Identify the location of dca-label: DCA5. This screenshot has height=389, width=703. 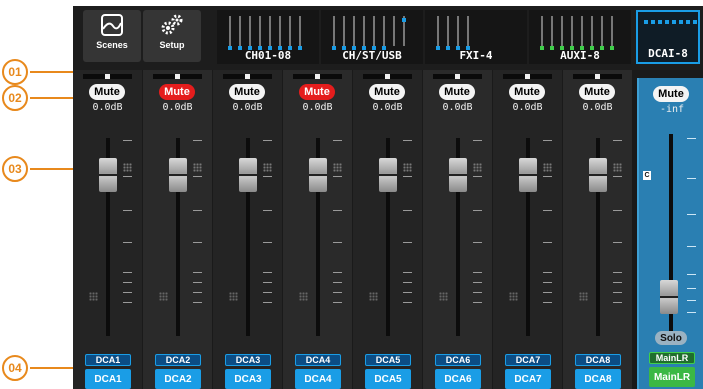
(388, 360).